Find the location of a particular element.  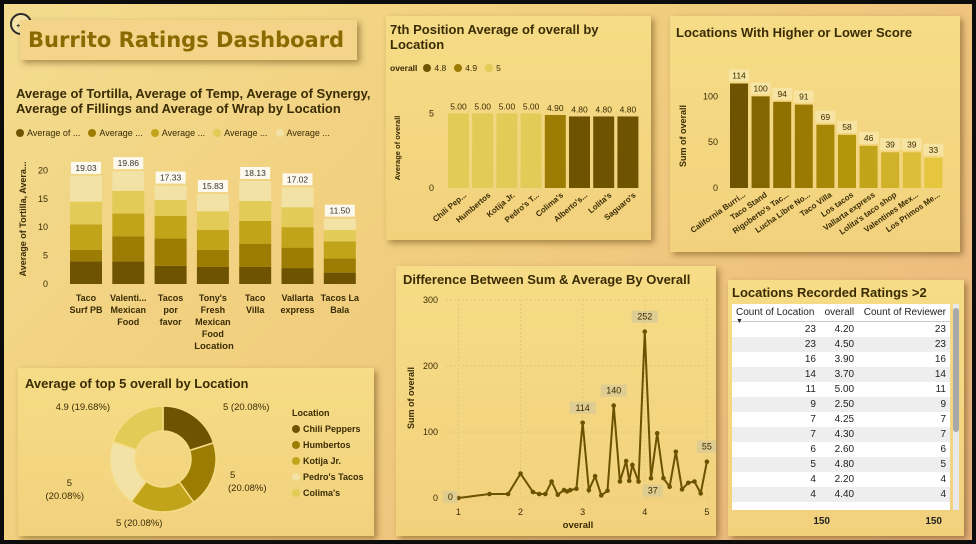

line-data-label: 37 is located at coordinates (653, 491).